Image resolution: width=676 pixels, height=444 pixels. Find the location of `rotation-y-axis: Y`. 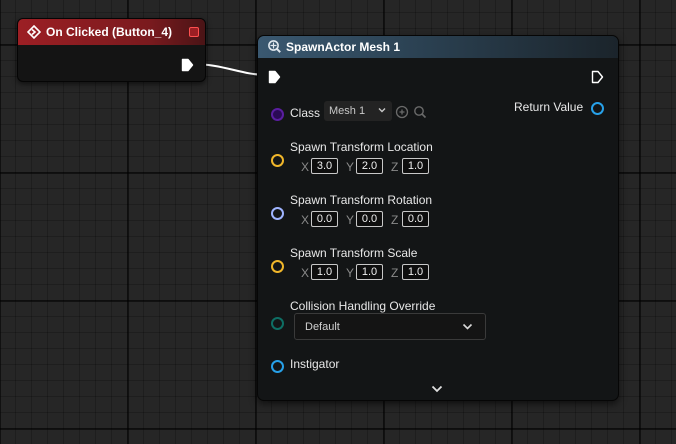

rotation-y-axis: Y is located at coordinates (350, 220).